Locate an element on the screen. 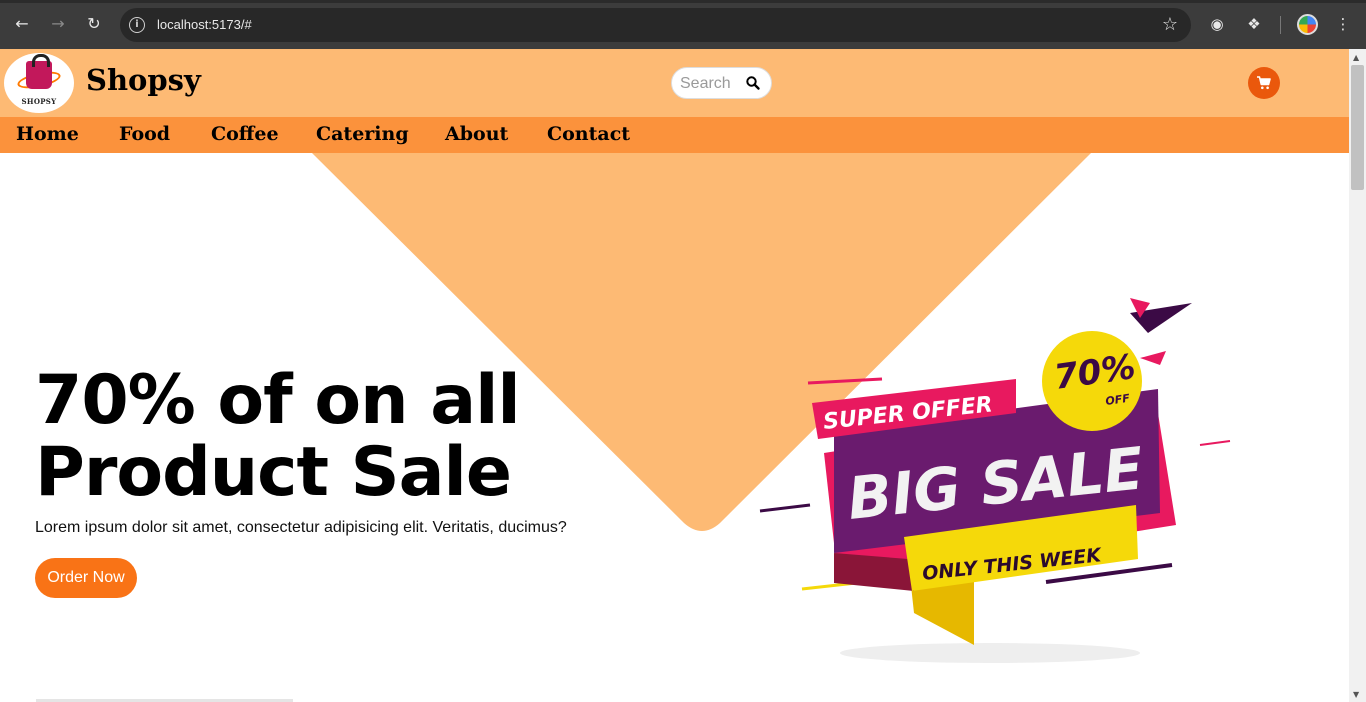 The image size is (1366, 702). cookie-extension-icon: ◉ is located at coordinates (1217, 24).